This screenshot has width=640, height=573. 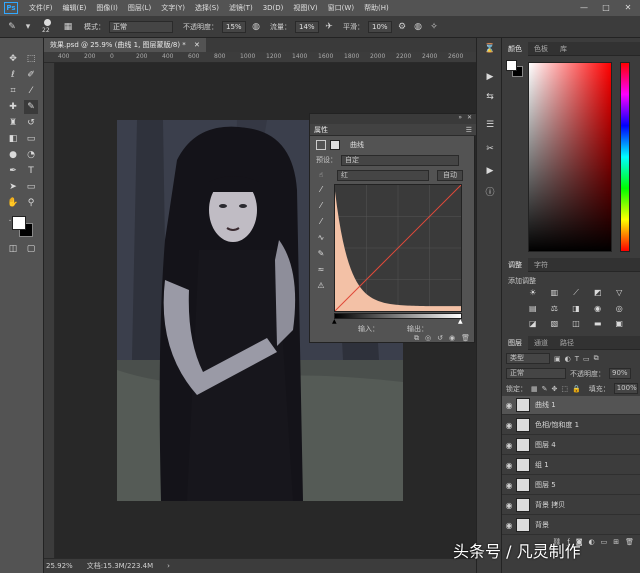 What do you see at coordinates (48, 27) in the screenshot?
I see `brush-preset-picker: 22` at bounding box center [48, 27].